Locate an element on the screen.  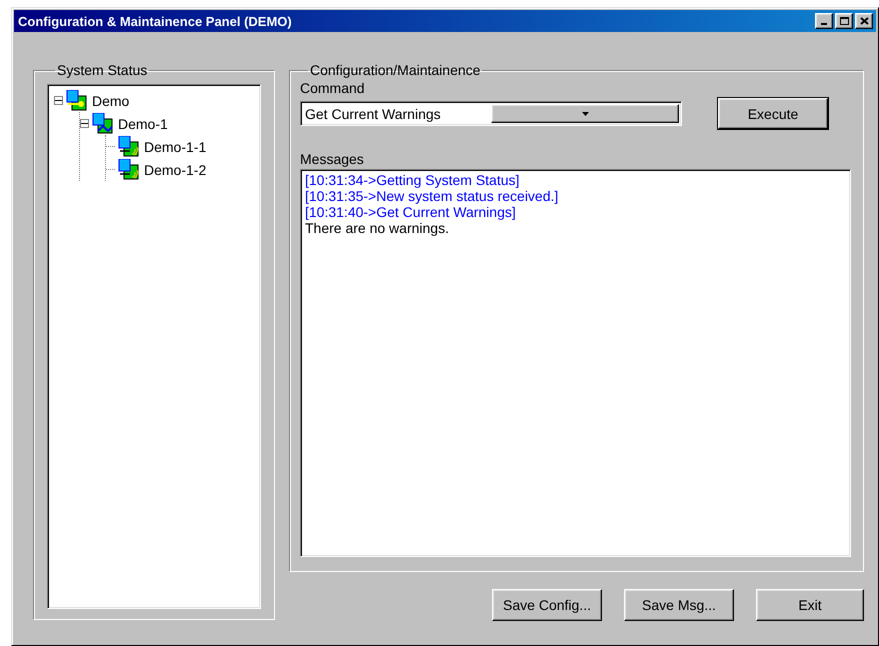
execute-button: Execute is located at coordinates (773, 113).